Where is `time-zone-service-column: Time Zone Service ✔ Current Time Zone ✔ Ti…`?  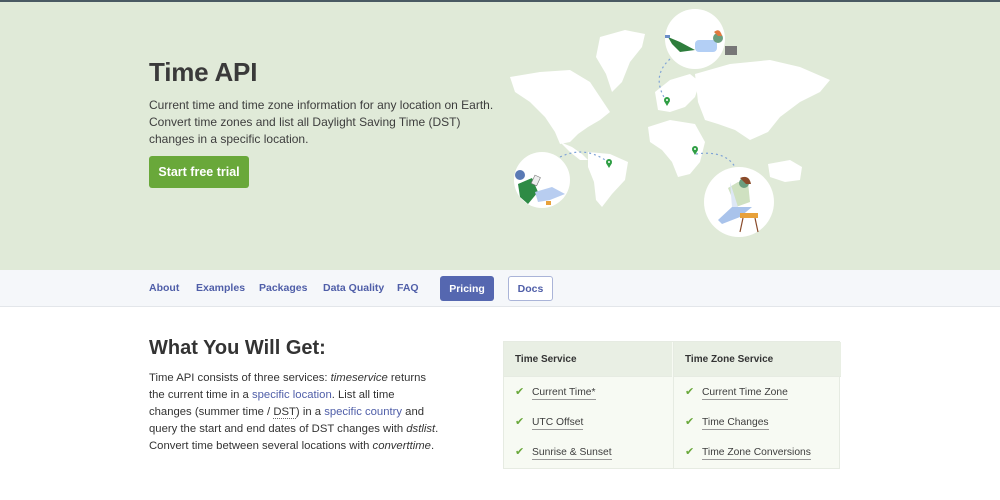
time-zone-service-column: Time Zone Service ✔ Current Time Zone ✔ Ti… is located at coordinates (757, 405).